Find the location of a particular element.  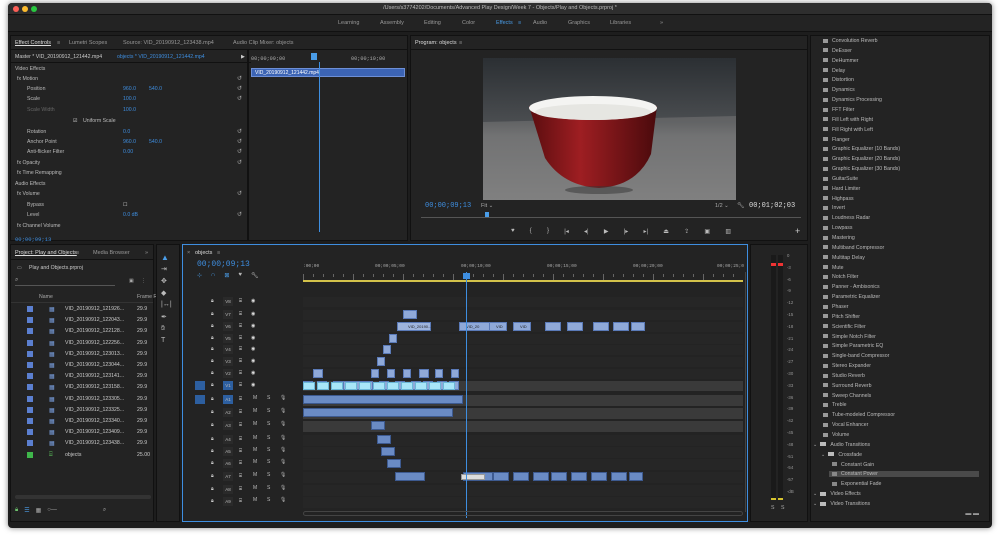

ec-row-8-value-1: 0.00 is located at coordinates (128, 152).